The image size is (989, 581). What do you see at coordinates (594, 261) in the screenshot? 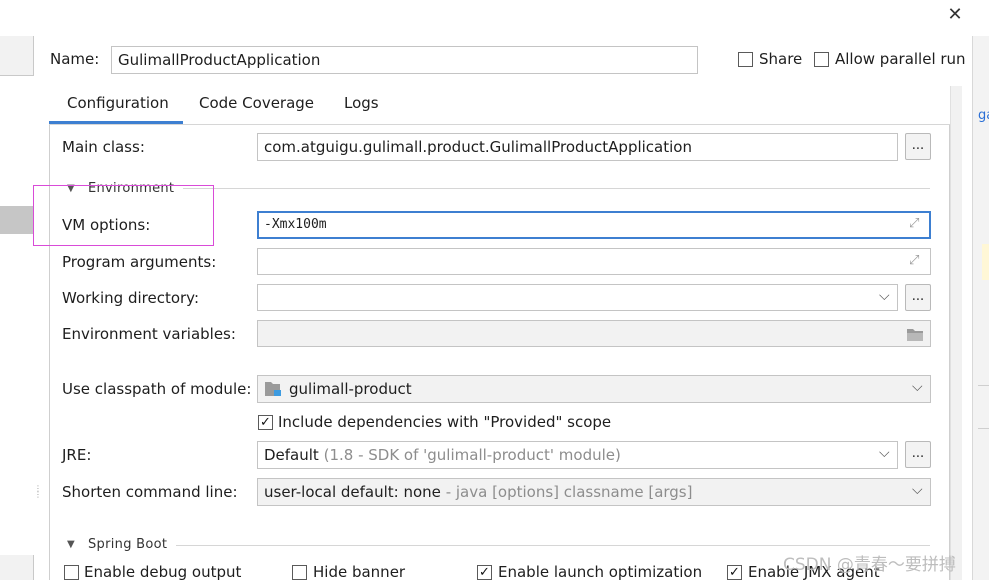
I see `program-arguments-input` at bounding box center [594, 261].